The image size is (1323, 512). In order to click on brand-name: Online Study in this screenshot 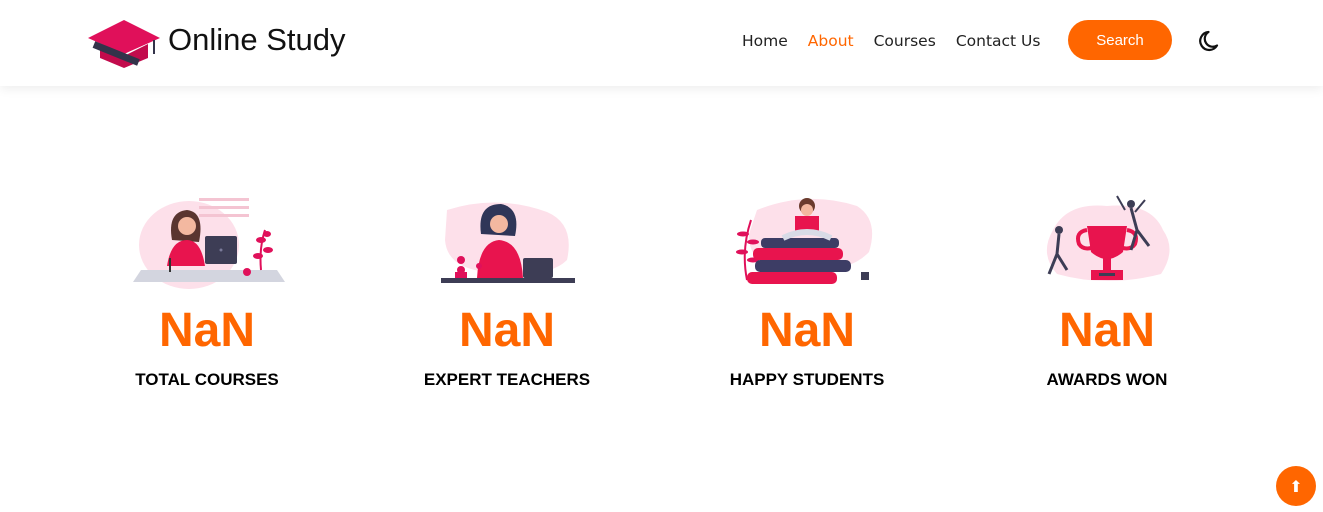, I will do `click(257, 40)`.